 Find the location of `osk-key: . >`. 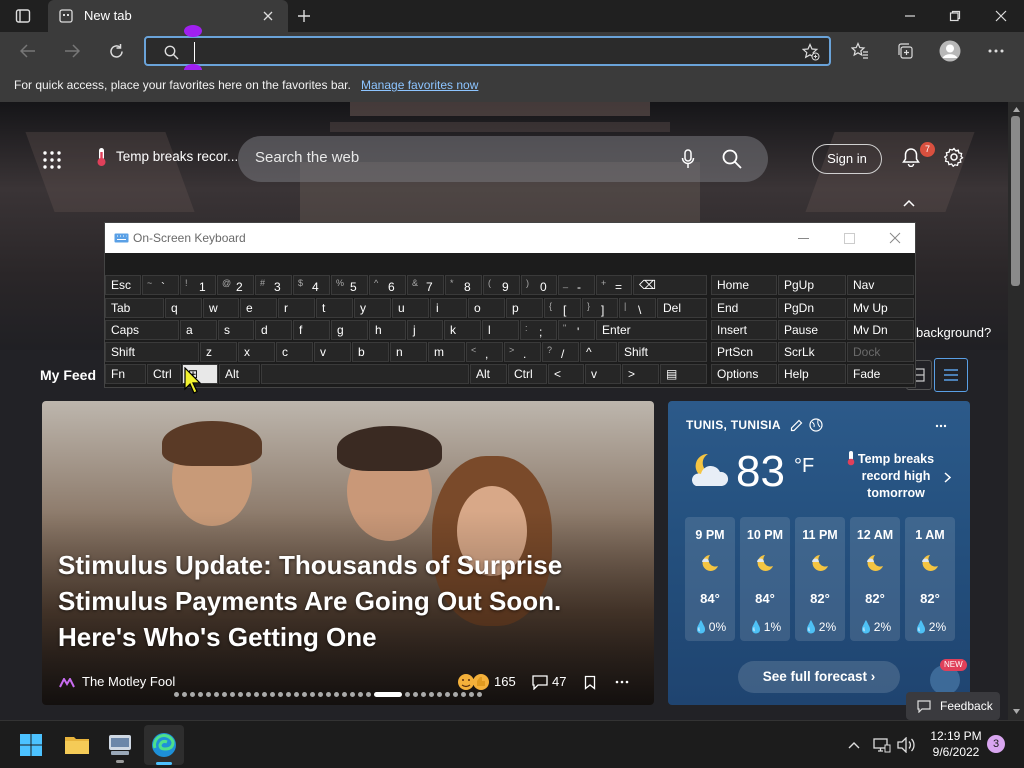

osk-key: . > is located at coordinates (522, 352).